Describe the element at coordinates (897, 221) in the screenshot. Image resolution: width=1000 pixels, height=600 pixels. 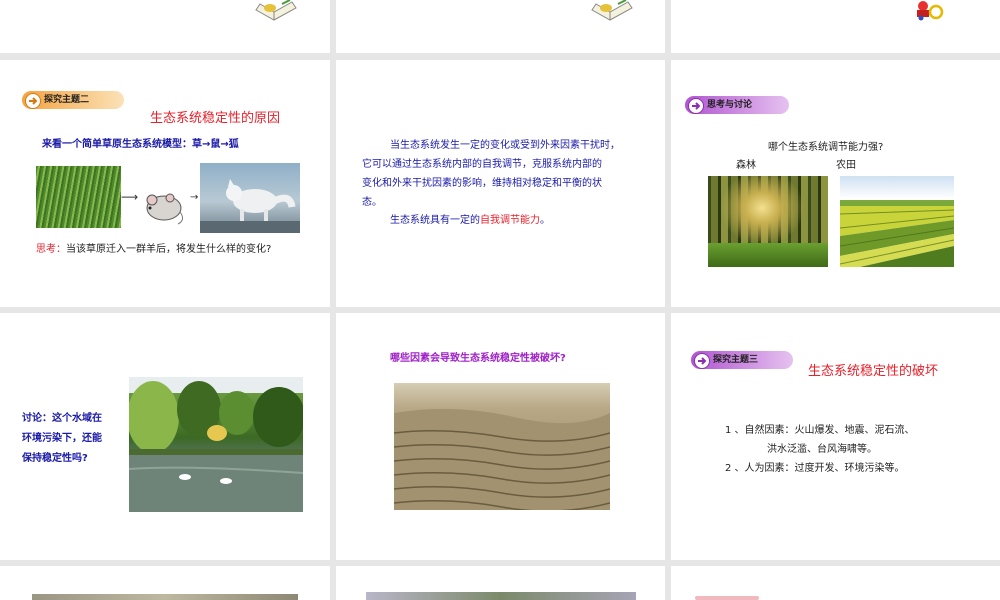
I see `farmland-photo` at that location.